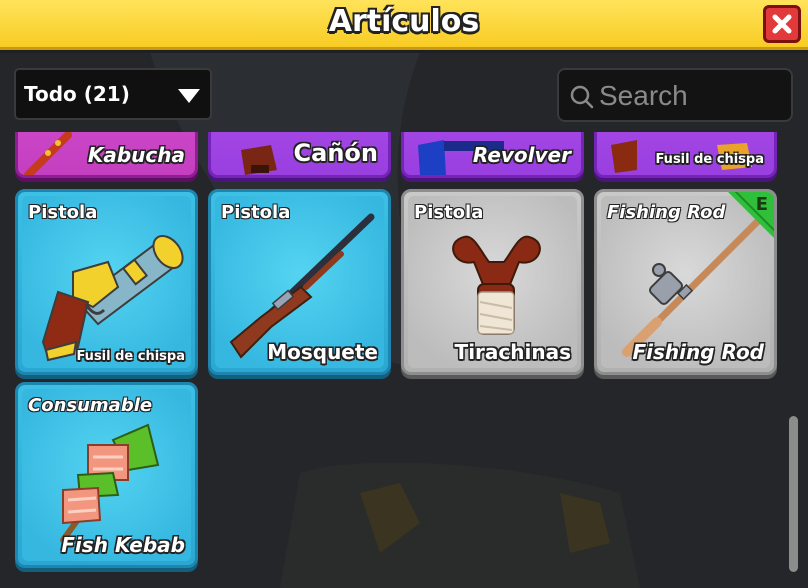  Describe the element at coordinates (299, 282) in the screenshot. I see `item-card-mosquete: Pistola Mosquete` at that location.